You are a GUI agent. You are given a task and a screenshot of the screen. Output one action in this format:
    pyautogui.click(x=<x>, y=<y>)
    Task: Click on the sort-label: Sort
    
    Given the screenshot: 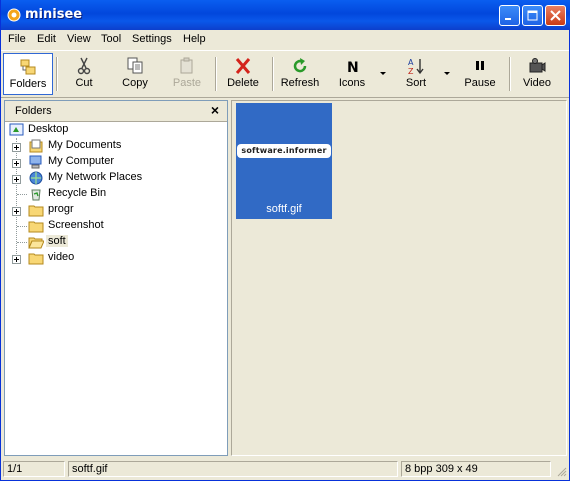 What is the action you would take?
    pyautogui.click(x=416, y=83)
    